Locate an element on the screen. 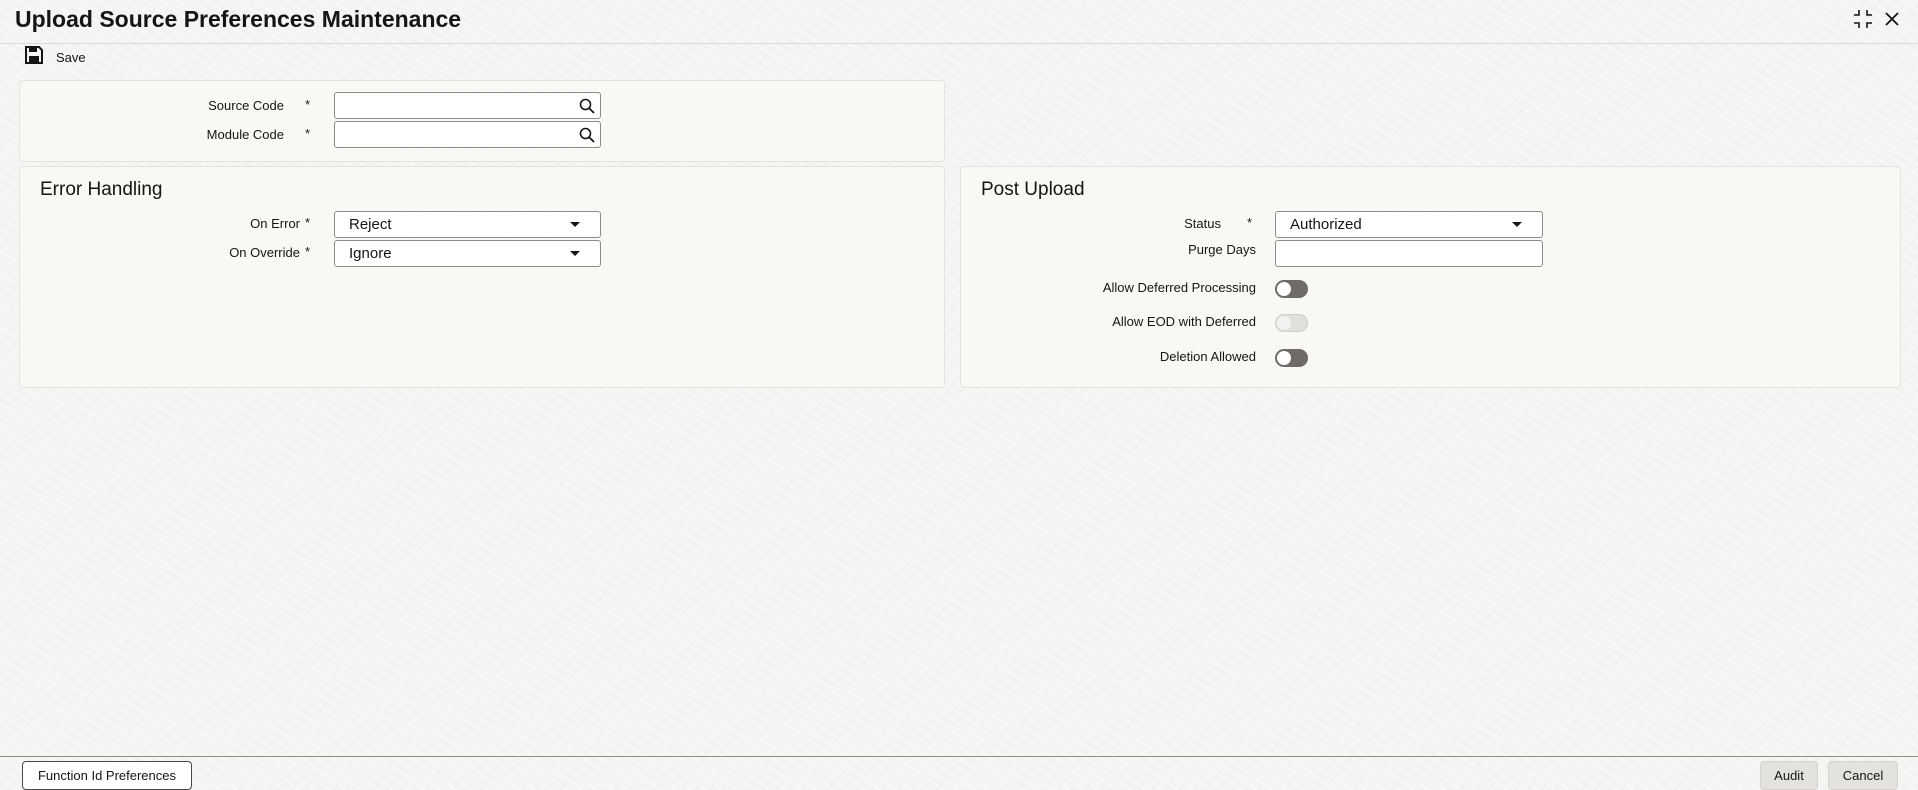  module-code-row: Module Code * is located at coordinates (170, 135).